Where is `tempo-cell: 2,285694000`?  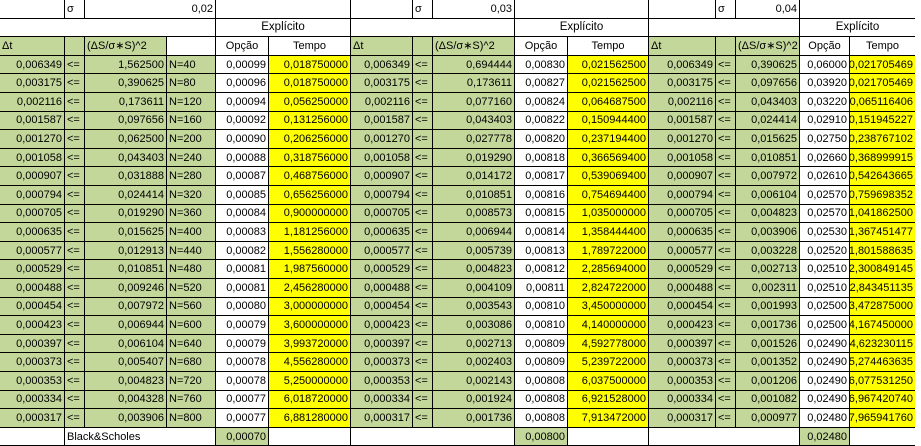
tempo-cell: 2,285694000 is located at coordinates (608, 269).